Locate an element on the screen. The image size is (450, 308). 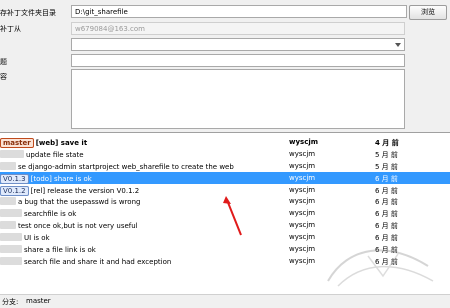
patch-from-input: w679084@163.com is located at coordinates (238, 28).